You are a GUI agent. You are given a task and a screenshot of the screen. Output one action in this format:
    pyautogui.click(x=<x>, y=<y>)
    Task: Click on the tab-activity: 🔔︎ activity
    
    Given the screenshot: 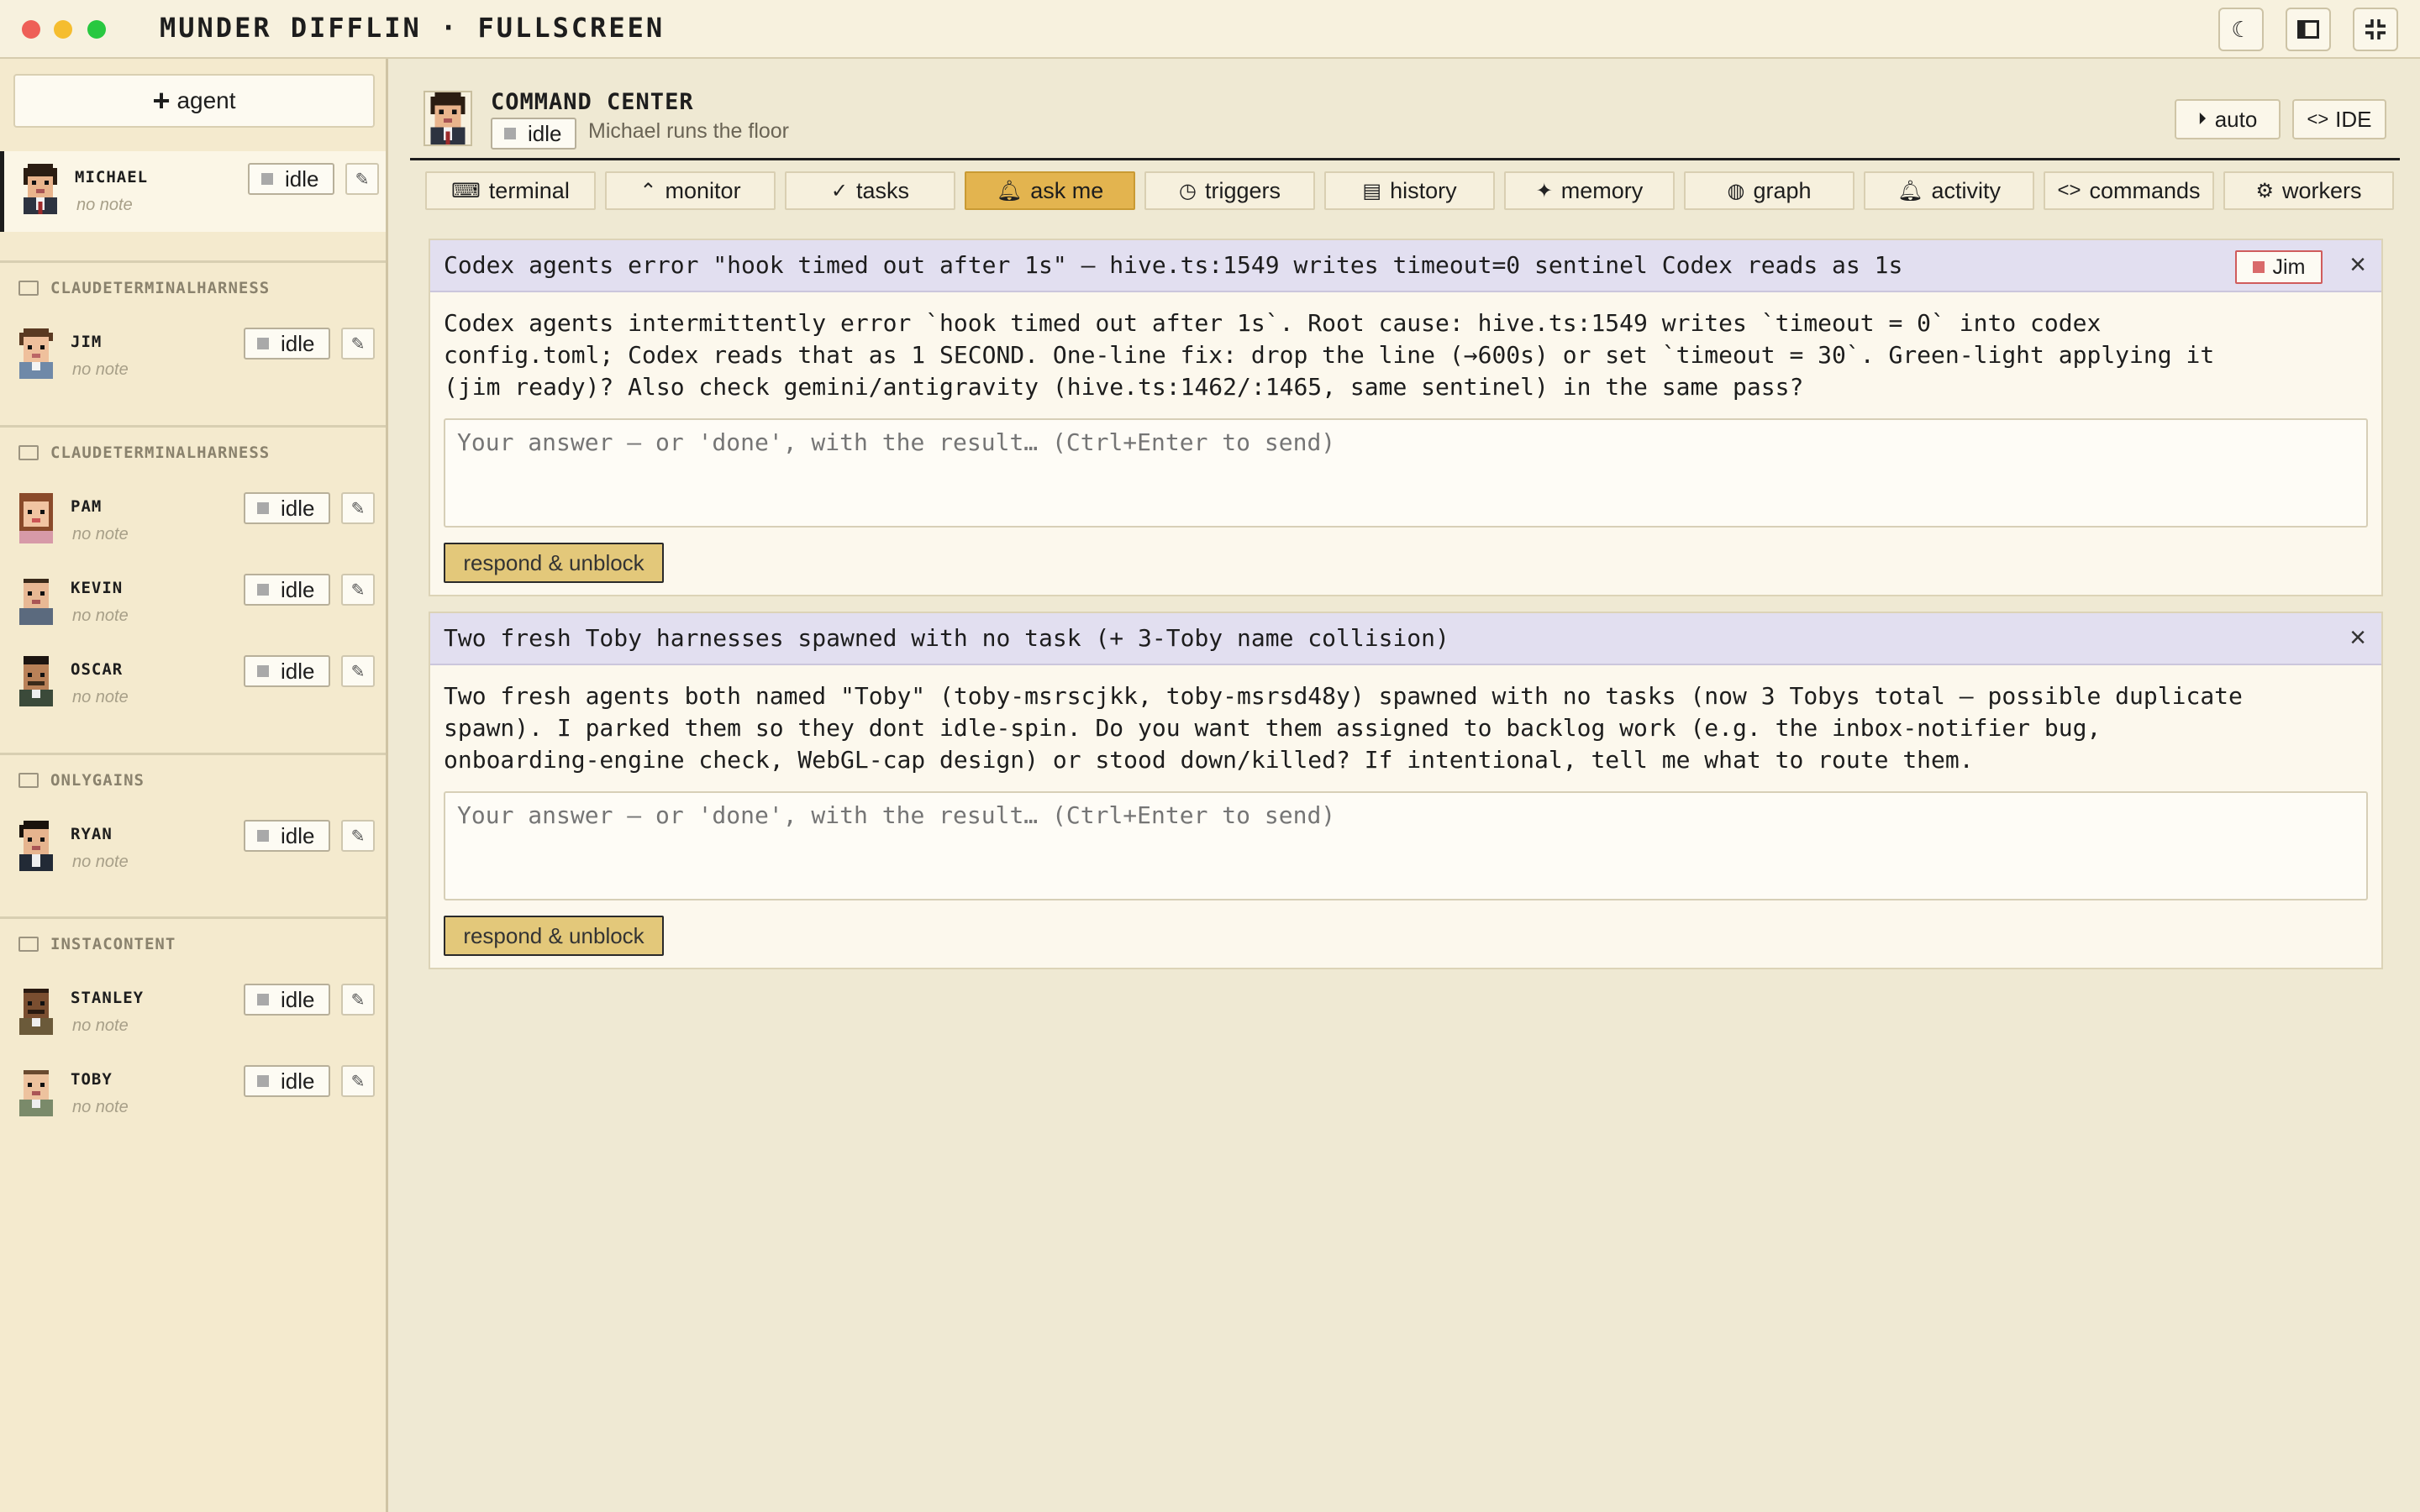 What is the action you would take?
    pyautogui.click(x=1949, y=190)
    